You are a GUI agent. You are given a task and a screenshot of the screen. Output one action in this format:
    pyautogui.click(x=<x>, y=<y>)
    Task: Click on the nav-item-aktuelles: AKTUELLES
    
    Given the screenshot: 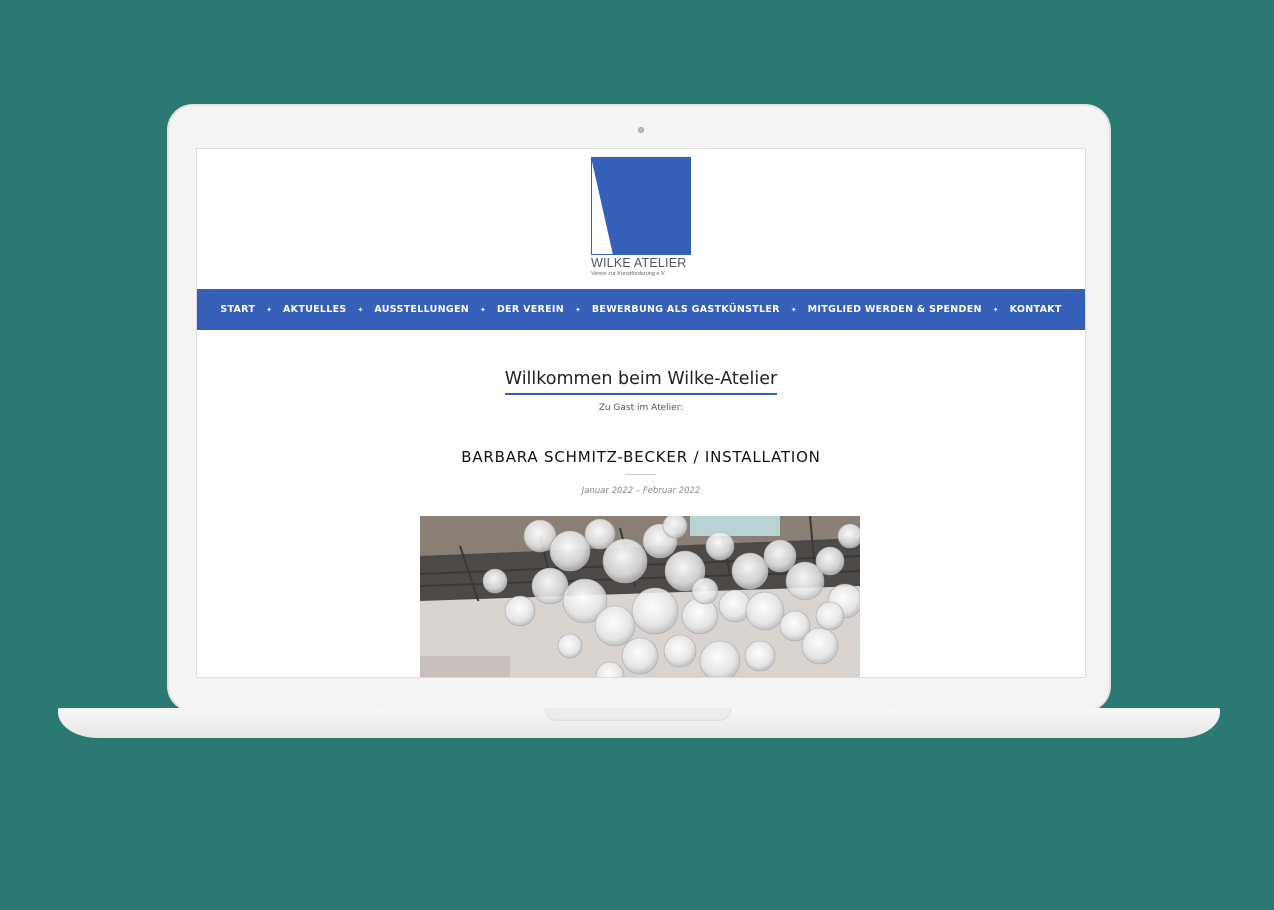 What is the action you would take?
    pyautogui.click(x=315, y=309)
    